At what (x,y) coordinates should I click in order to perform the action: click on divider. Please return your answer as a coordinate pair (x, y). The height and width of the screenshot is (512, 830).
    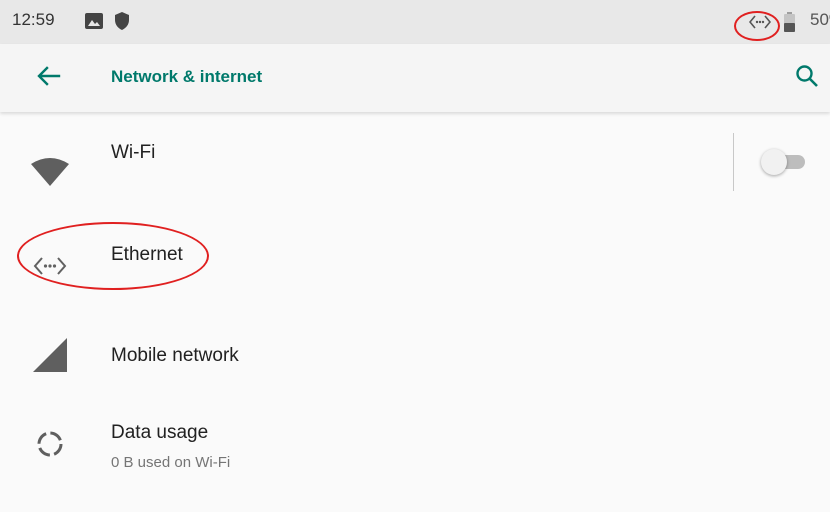
    Looking at the image, I should click on (733, 162).